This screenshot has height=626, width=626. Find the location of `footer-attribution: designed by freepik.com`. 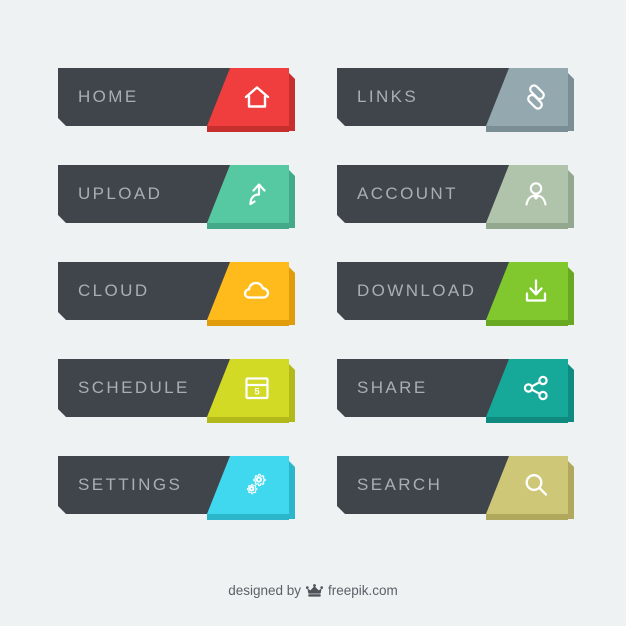

footer-attribution: designed by freepik.com is located at coordinates (313, 590).